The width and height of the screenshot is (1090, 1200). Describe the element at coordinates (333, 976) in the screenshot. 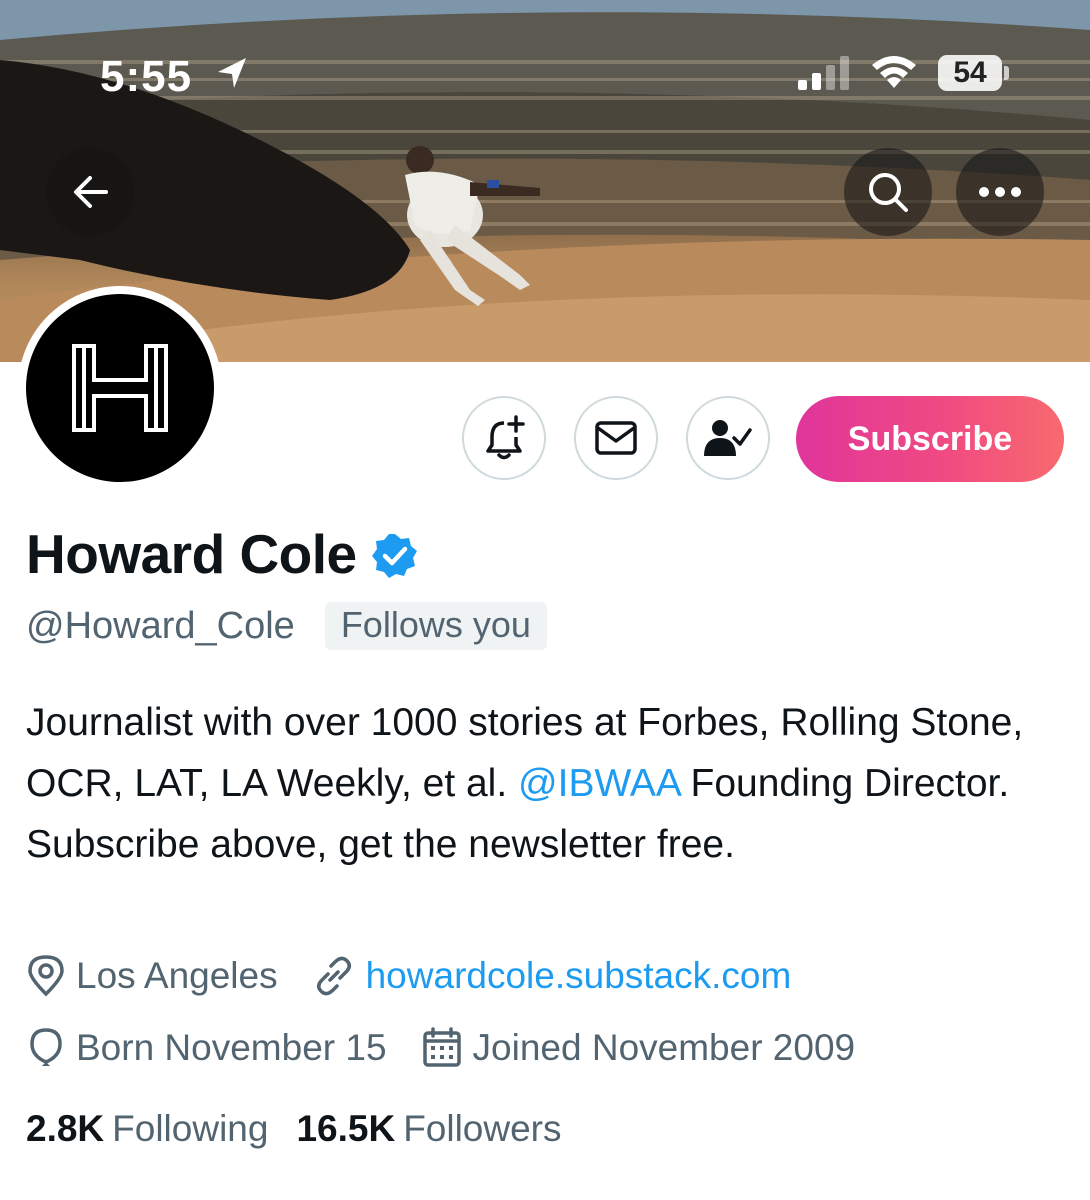

I see `link-icon` at that location.